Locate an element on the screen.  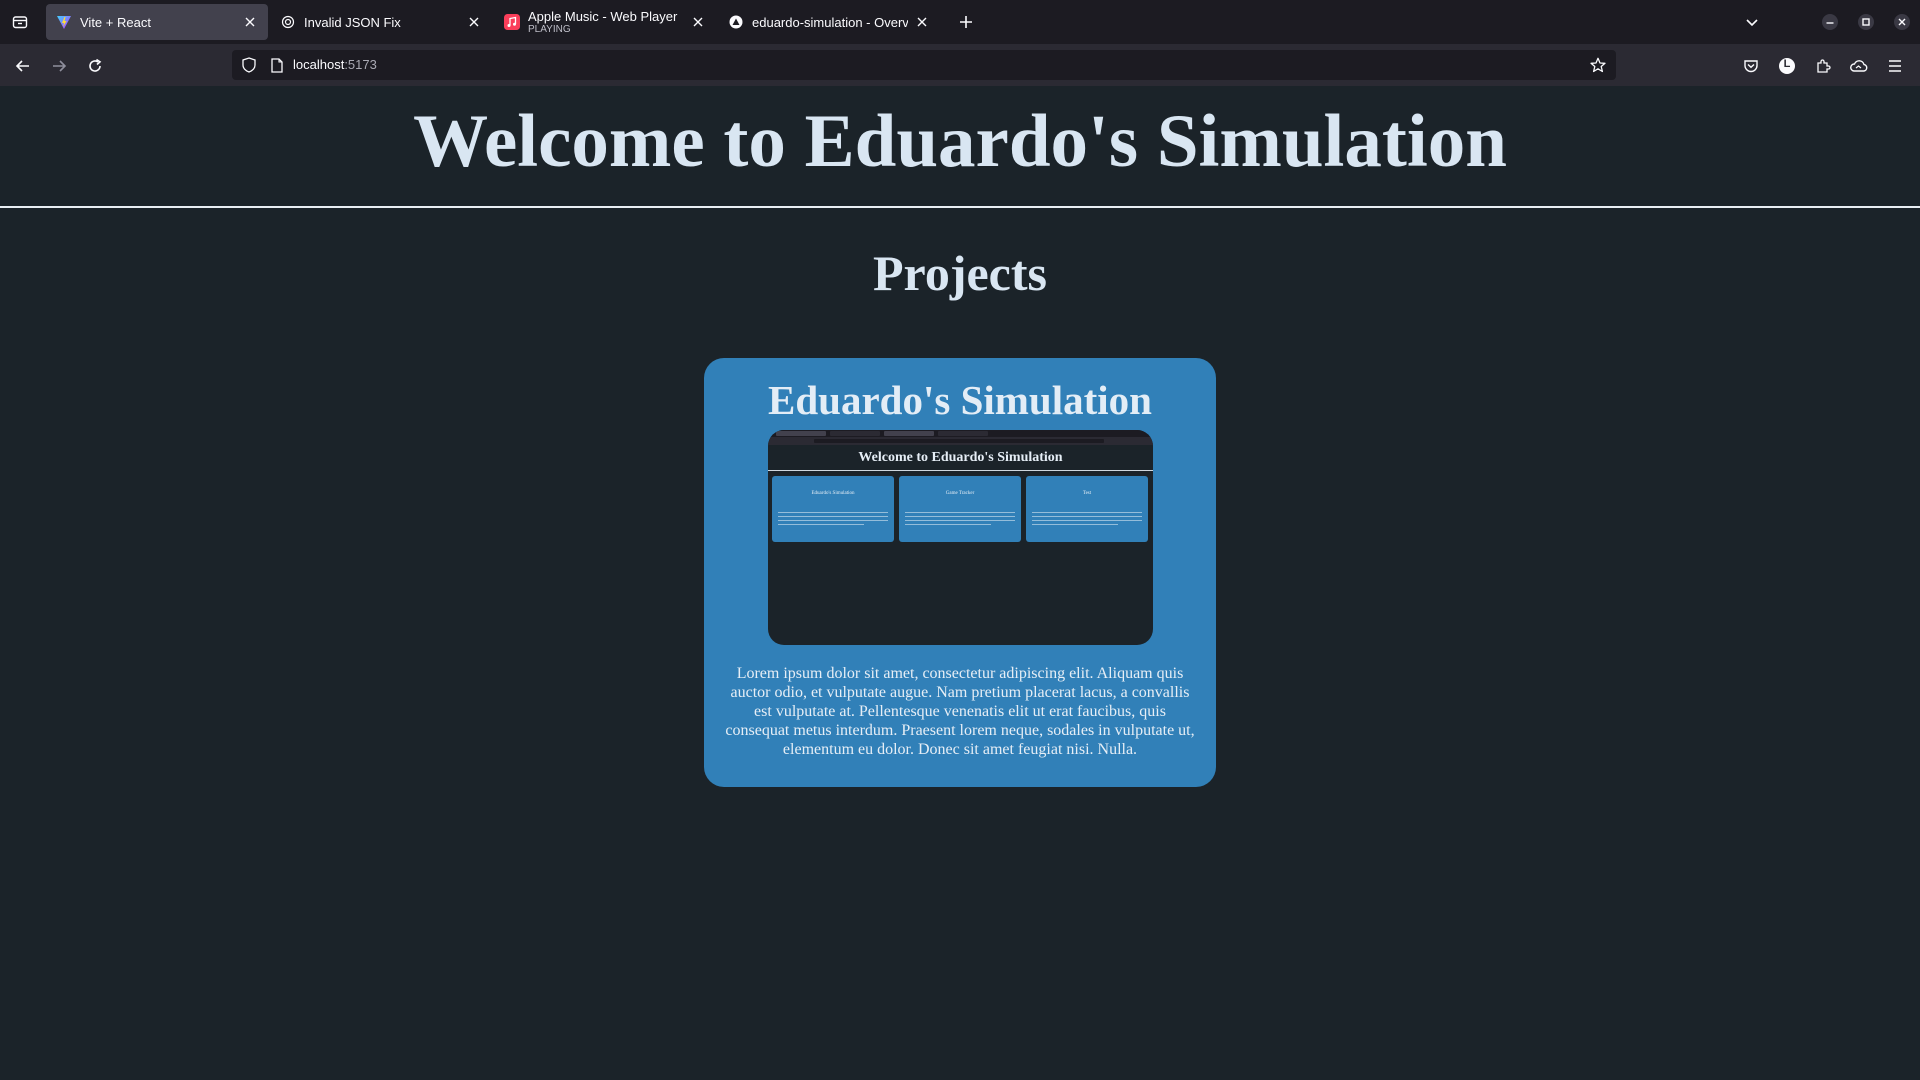
new-tab-plus-icon is located at coordinates (966, 22).